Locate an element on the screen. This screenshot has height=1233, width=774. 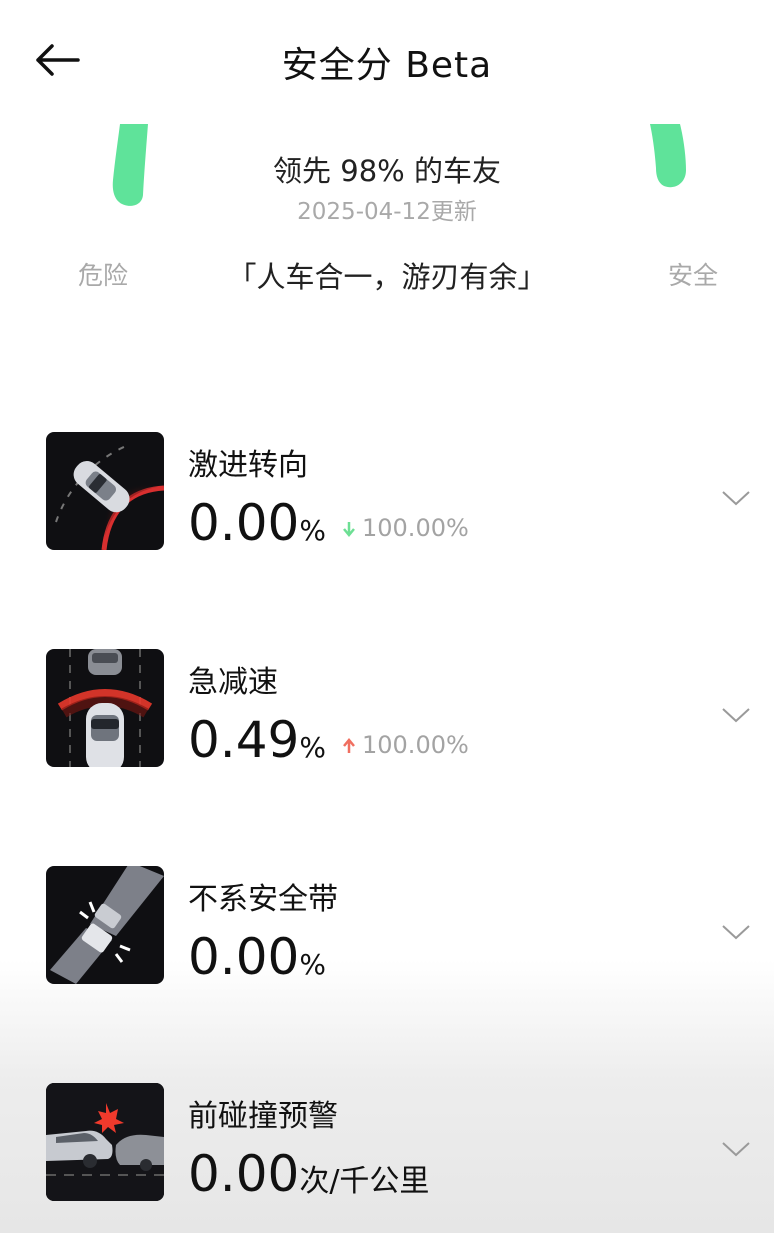
metric-unit: 次/千公里 is located at coordinates (364, 1181).